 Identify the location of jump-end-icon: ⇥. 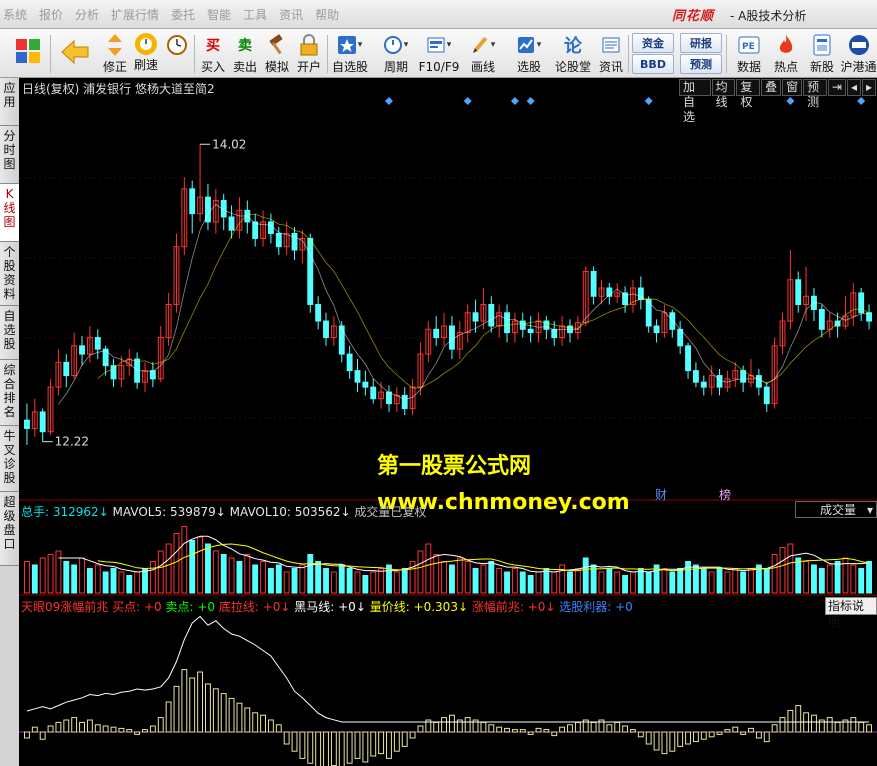
(836, 87).